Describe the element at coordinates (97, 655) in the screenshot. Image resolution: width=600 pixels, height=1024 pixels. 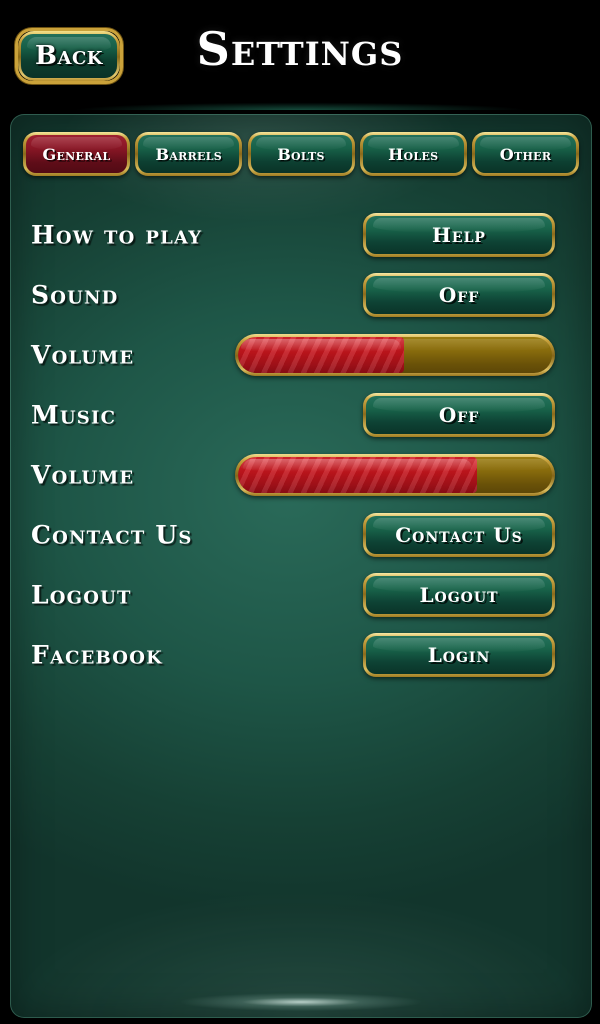
I see `row-facebook-label: Facebook` at that location.